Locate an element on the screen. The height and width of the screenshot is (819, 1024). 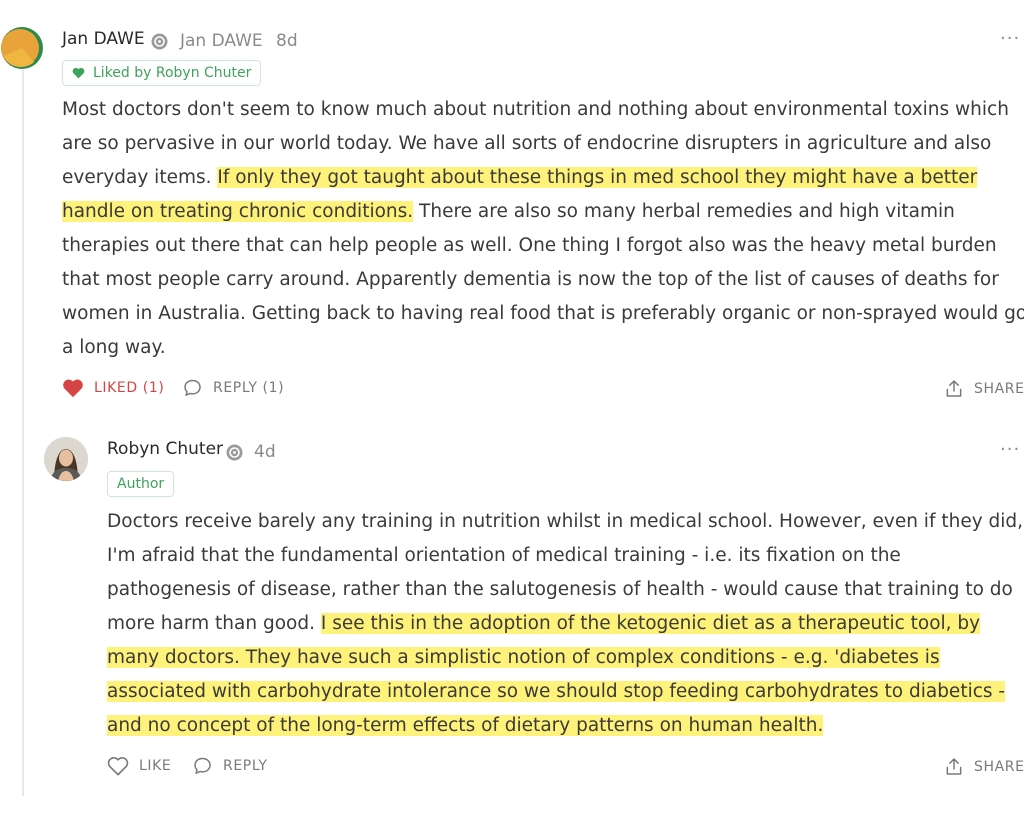
reply-label: REPLY (1) is located at coordinates (249, 388).